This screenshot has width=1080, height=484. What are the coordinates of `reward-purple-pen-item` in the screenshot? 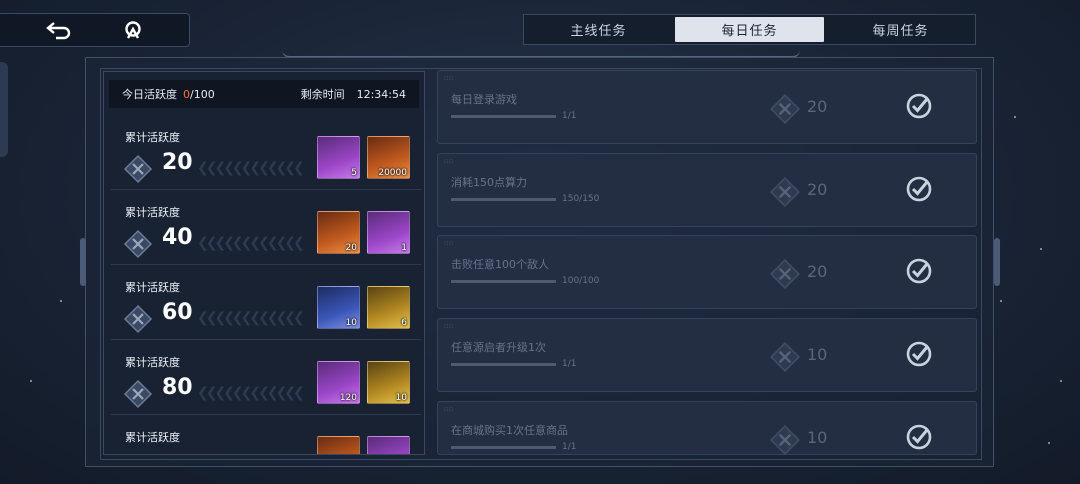 It's located at (388, 445).